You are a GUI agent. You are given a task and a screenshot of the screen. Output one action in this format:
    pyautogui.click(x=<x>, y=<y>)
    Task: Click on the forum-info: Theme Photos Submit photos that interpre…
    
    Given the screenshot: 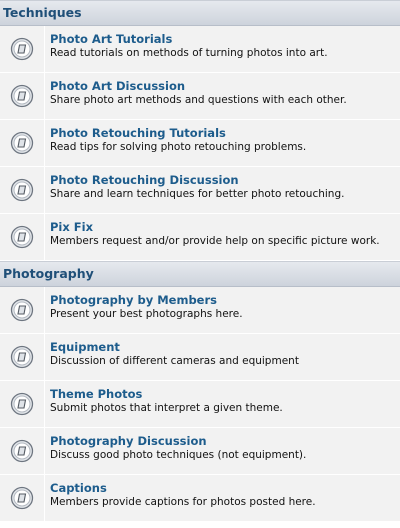 What is the action you would take?
    pyautogui.click(x=222, y=404)
    